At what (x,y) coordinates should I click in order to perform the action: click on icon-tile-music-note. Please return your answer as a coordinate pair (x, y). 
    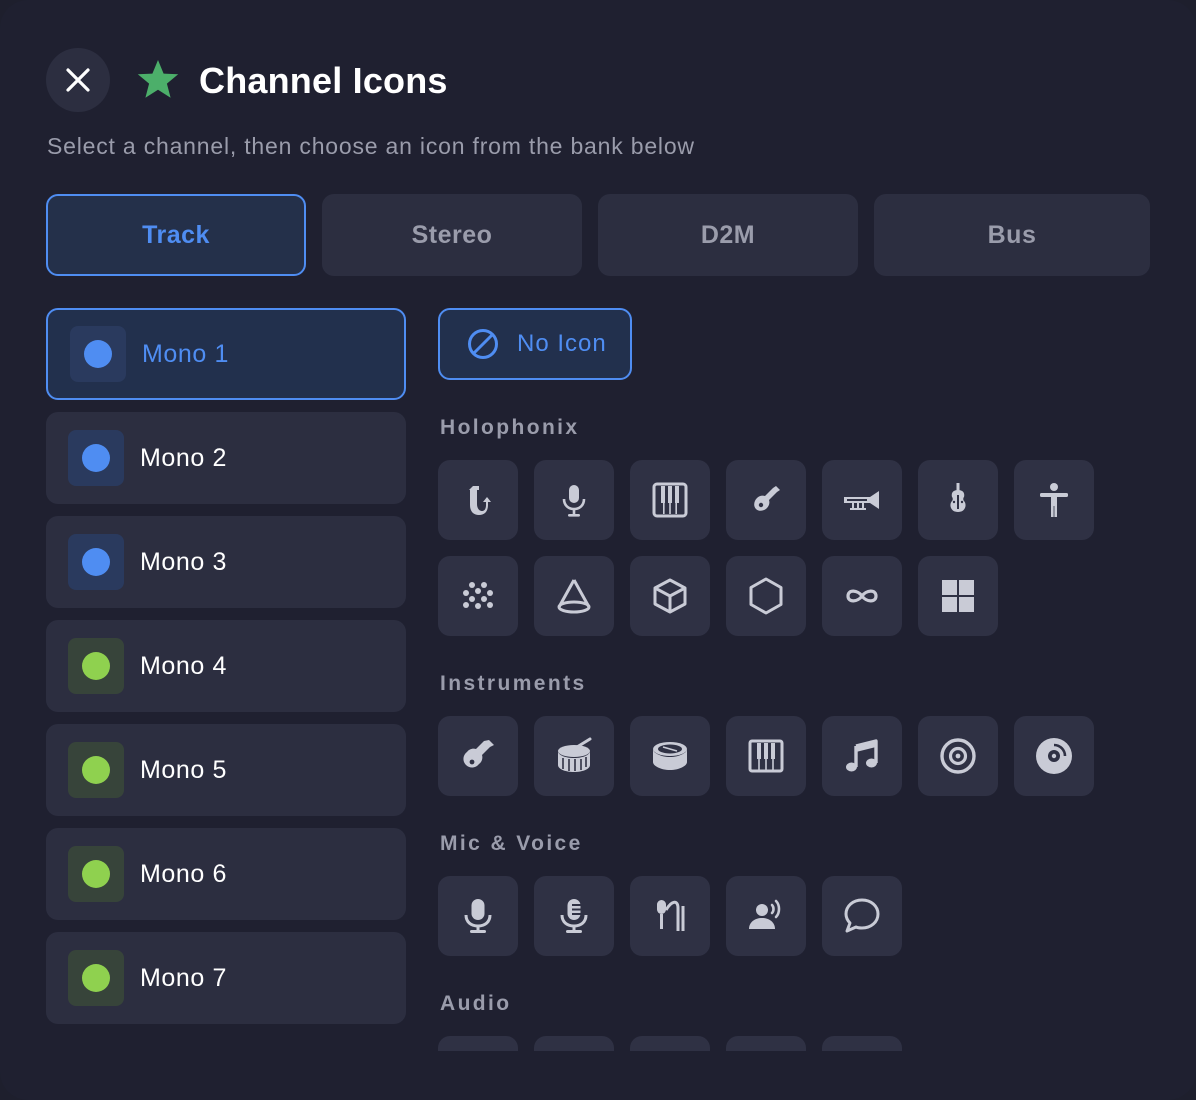
    Looking at the image, I should click on (862, 756).